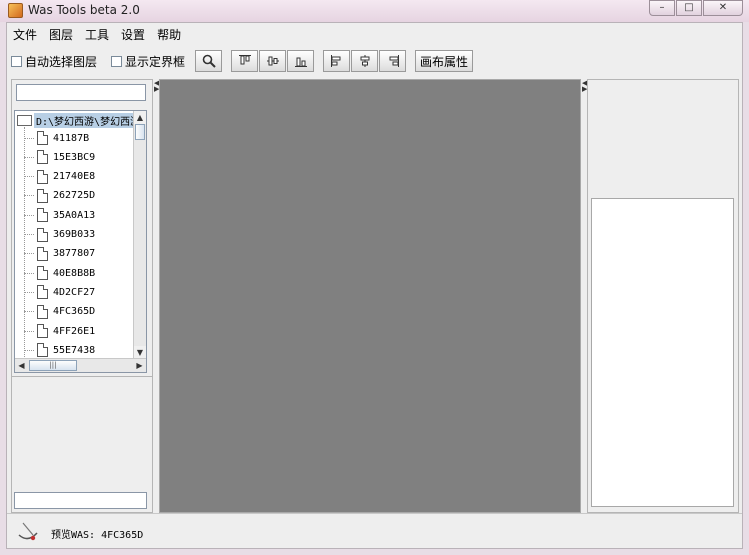 The height and width of the screenshot is (555, 749). I want to click on tree-node: 262725D, so click(59, 196).